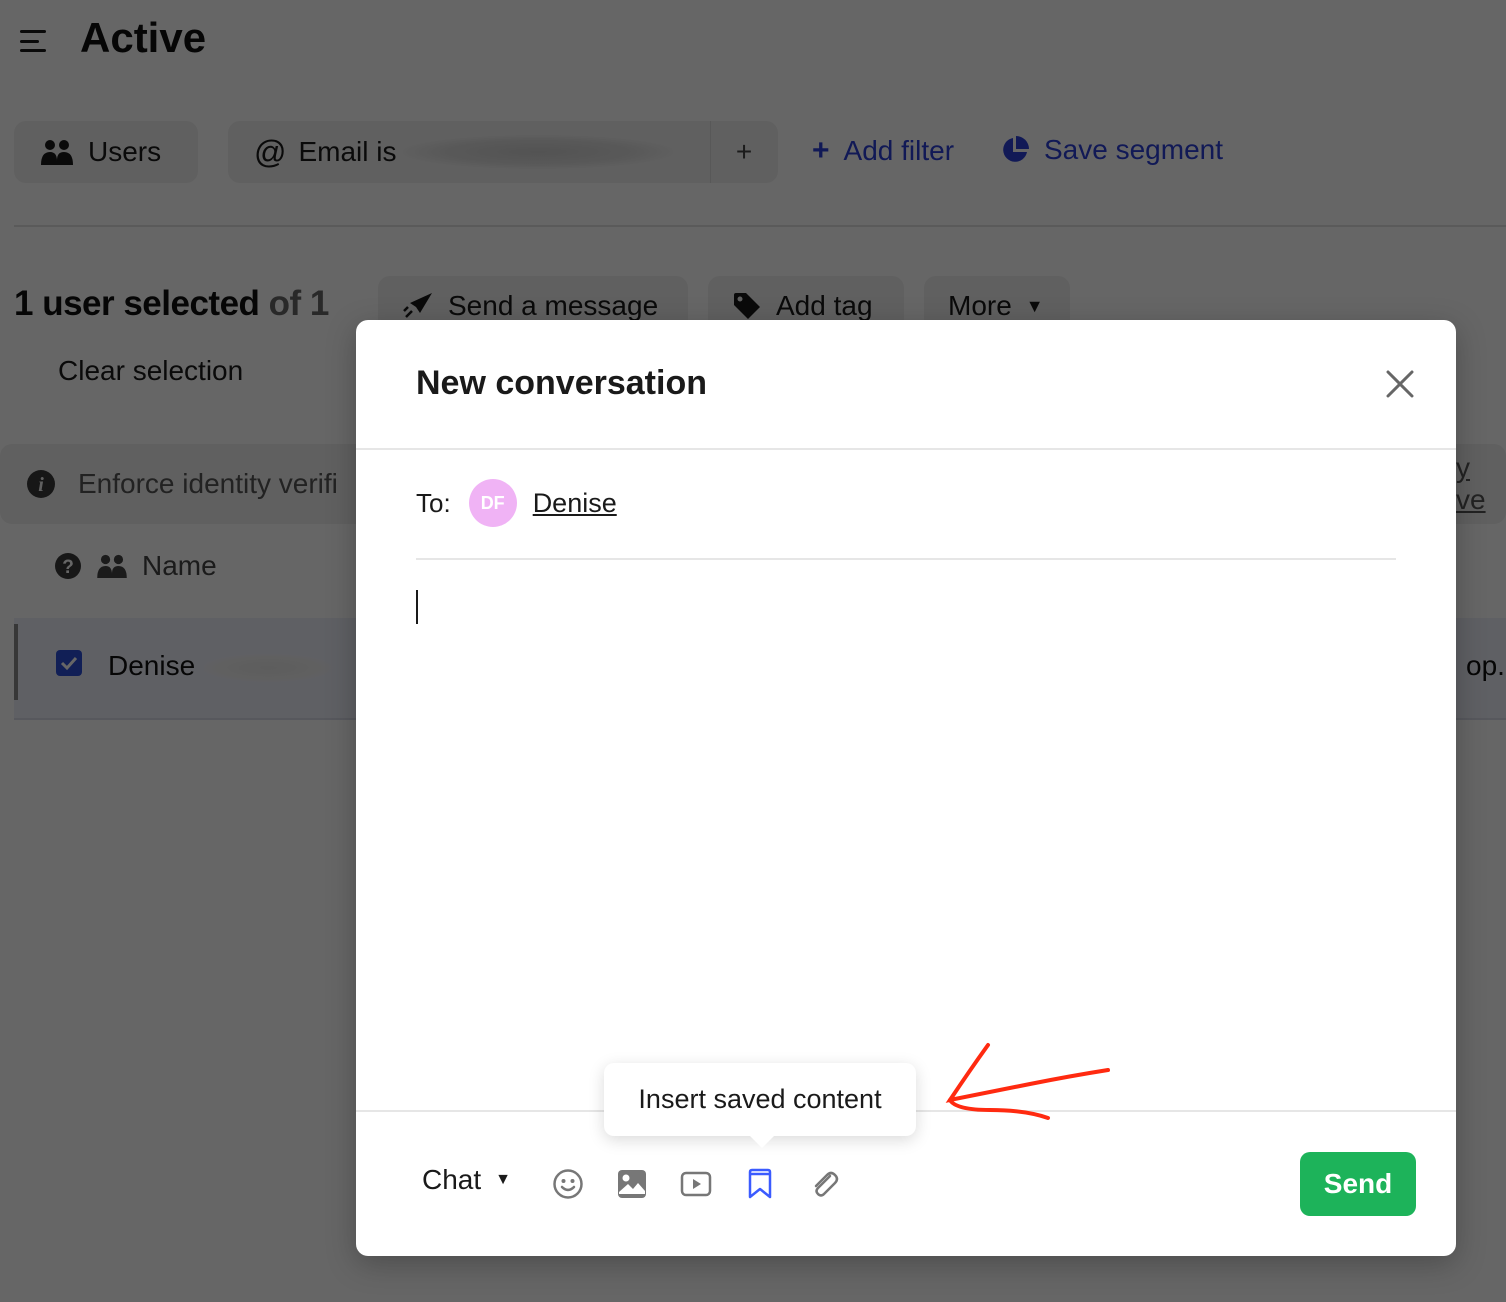  I want to click on emoji-icon, so click(568, 1184).